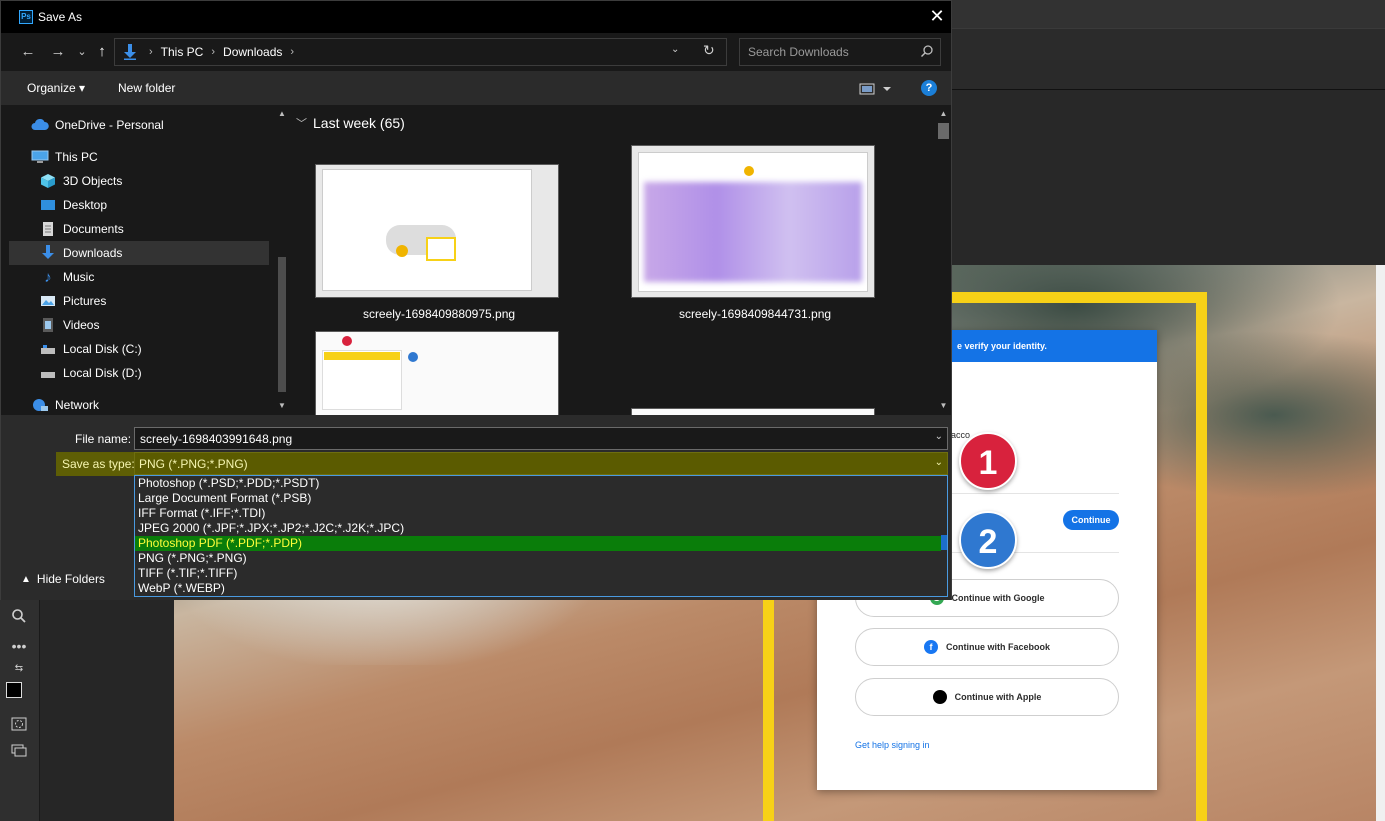 The image size is (1385, 821). I want to click on continue-with-facebook-button: f Continue with Facebook, so click(987, 647).